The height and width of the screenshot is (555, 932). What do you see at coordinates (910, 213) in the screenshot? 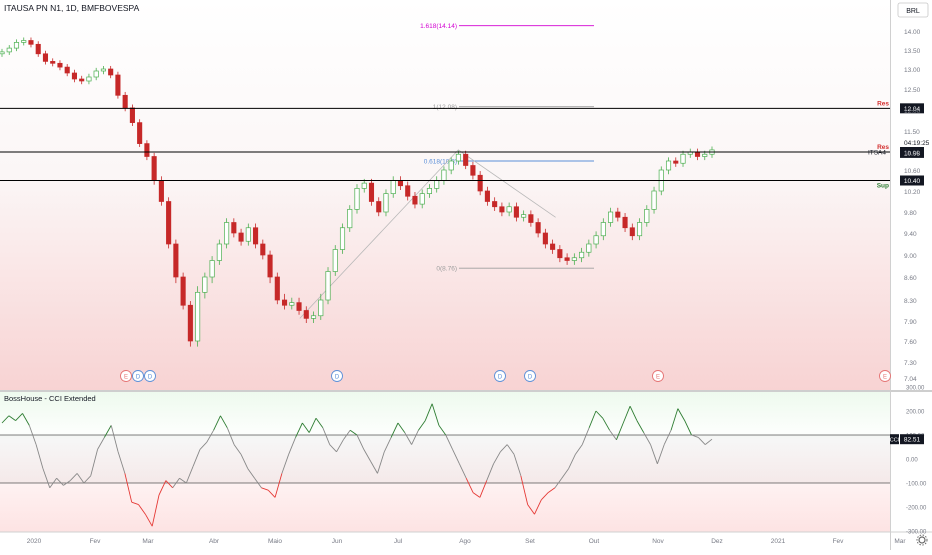
I see `price-tick-label: 9.80` at bounding box center [910, 213].